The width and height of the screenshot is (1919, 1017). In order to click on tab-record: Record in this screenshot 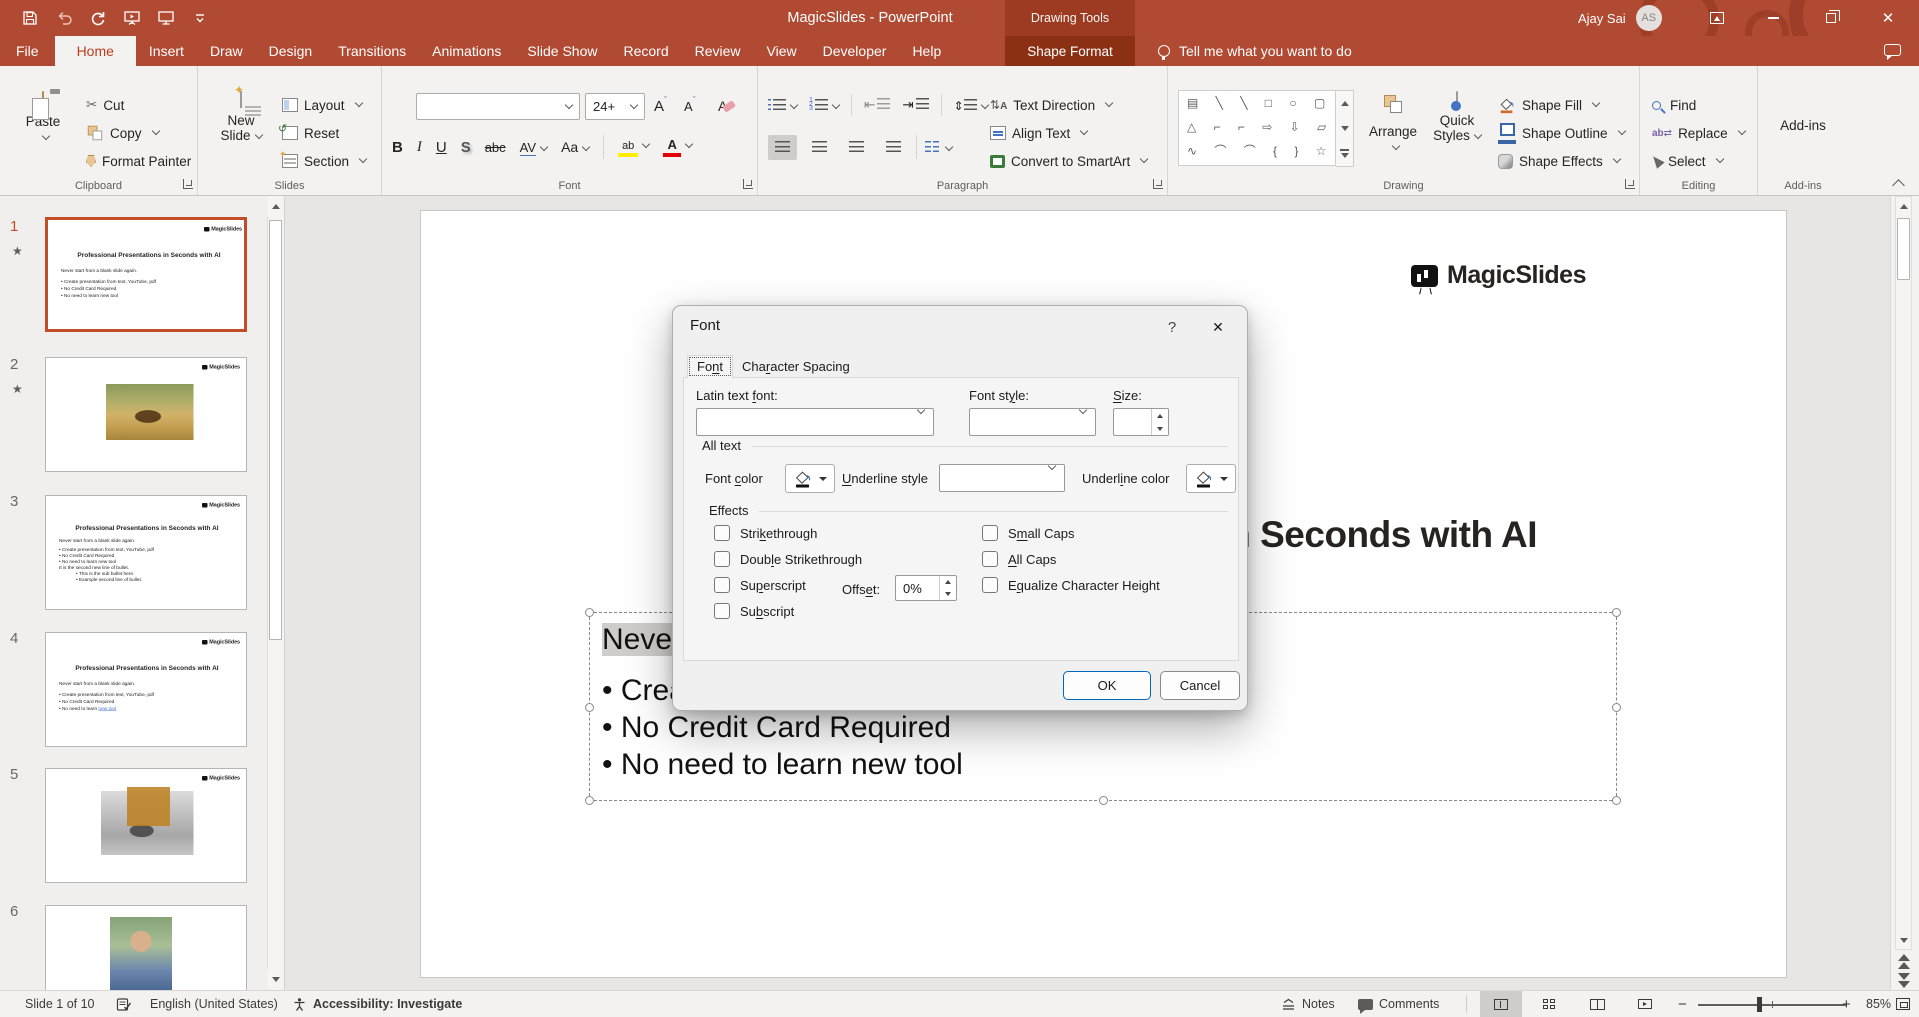, I will do `click(645, 51)`.